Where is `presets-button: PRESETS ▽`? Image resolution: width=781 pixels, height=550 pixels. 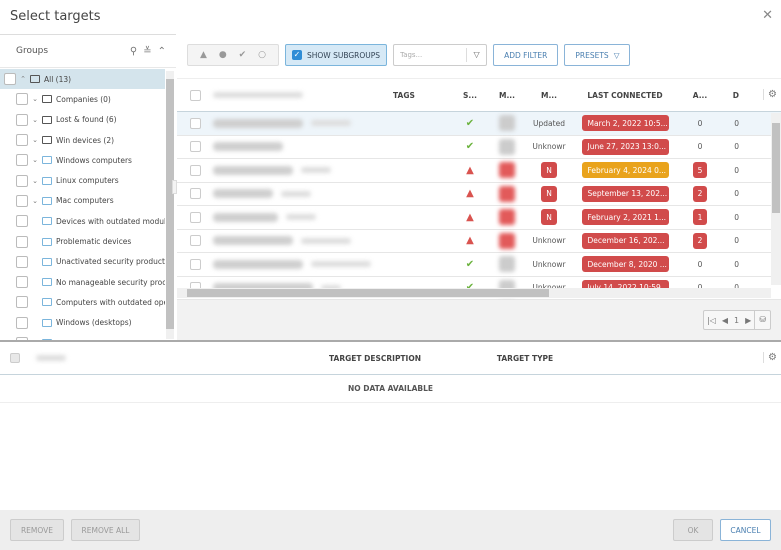
presets-button: PRESETS ▽ is located at coordinates (597, 55).